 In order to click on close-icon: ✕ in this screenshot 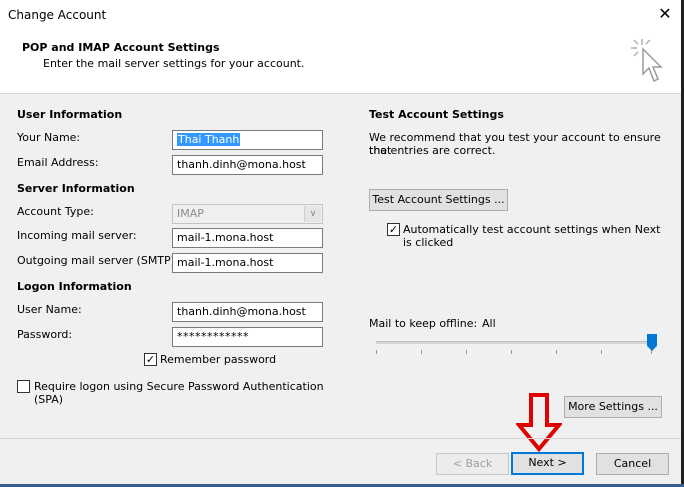, I will do `click(665, 14)`.